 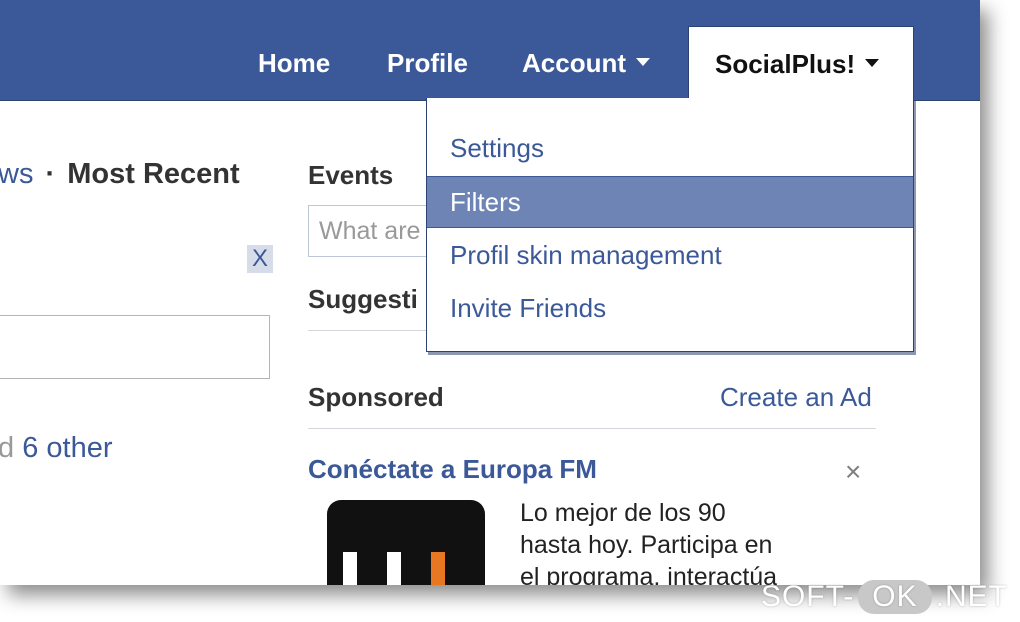 I want to click on ad-description-line: hasta hoy. Participa en, so click(x=646, y=545).